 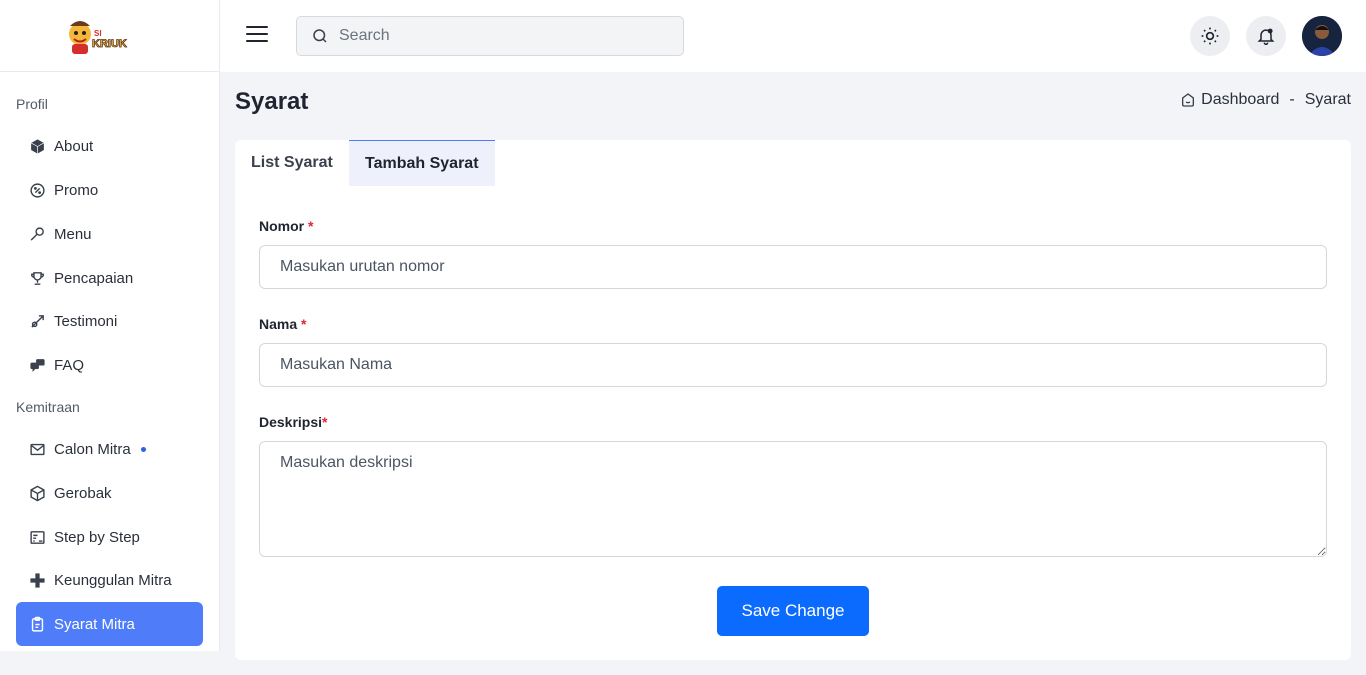 What do you see at coordinates (83, 493) in the screenshot?
I see `sidebar-item-label: Gerobak` at bounding box center [83, 493].